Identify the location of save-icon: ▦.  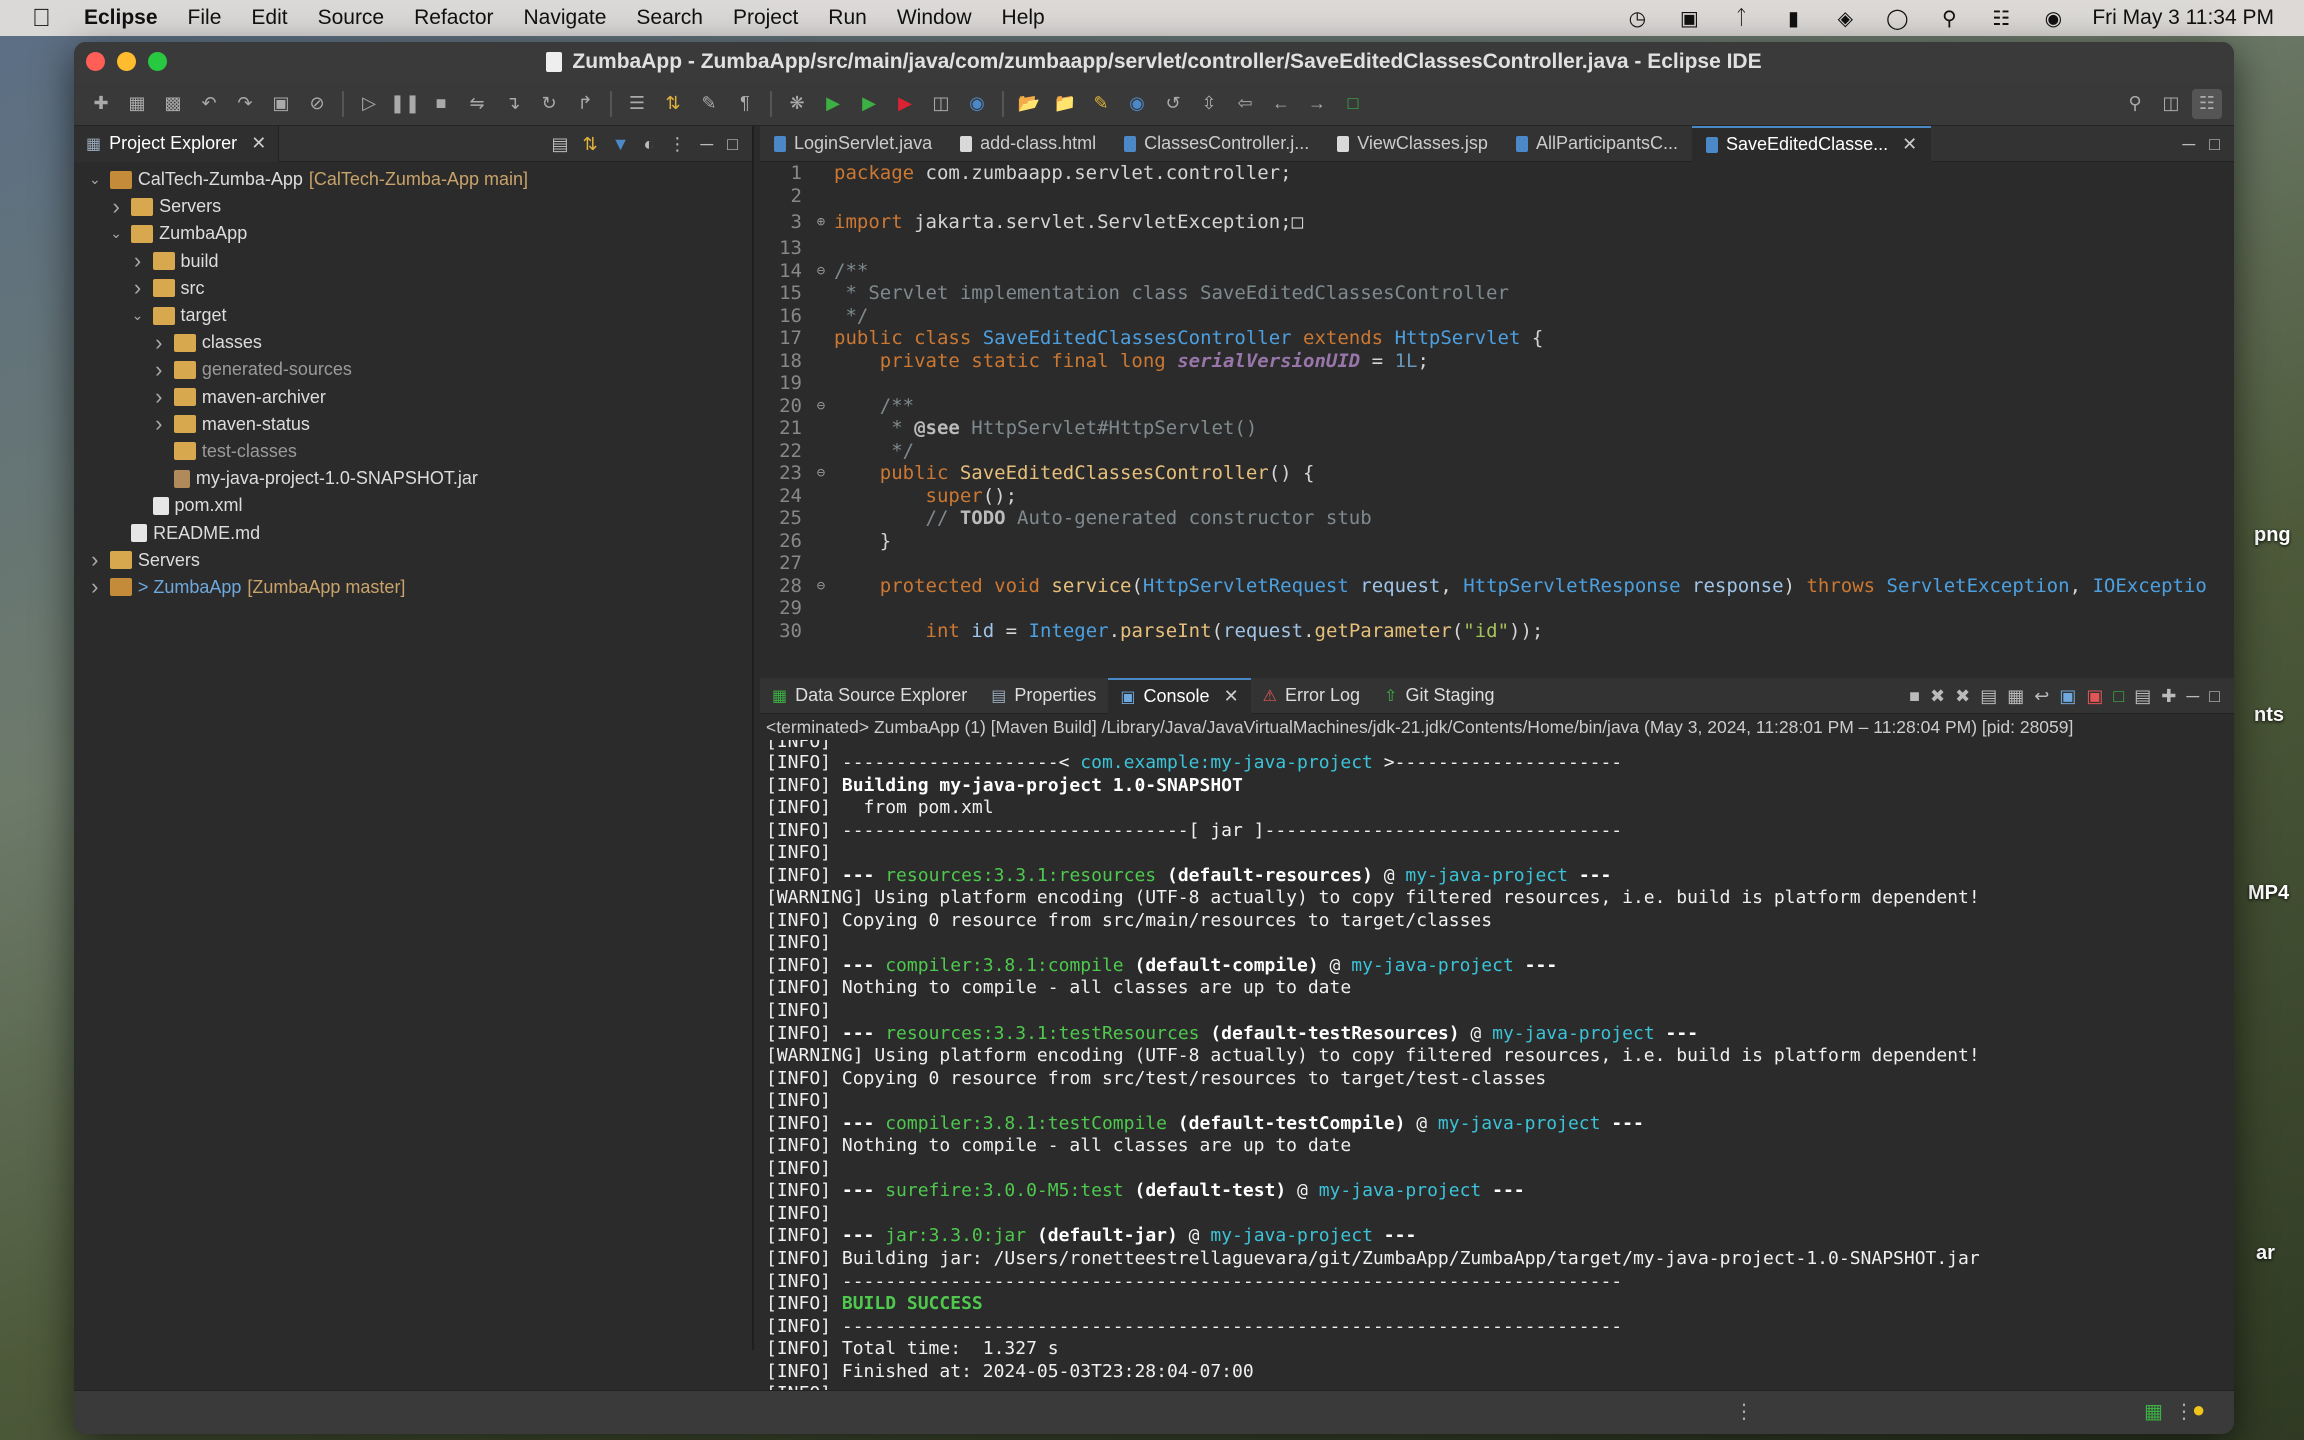
(137, 104).